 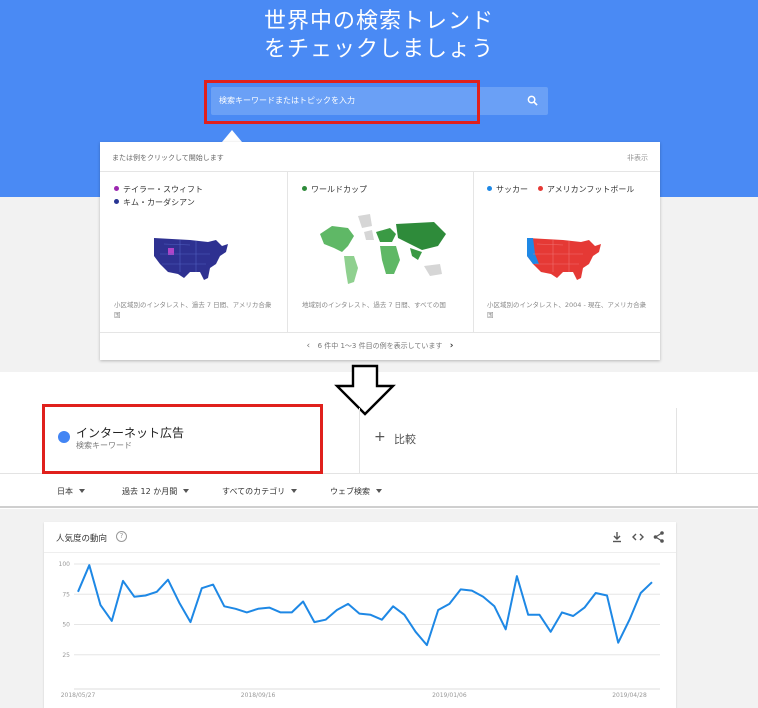 I want to click on world-map-icon, so click(x=383, y=249).